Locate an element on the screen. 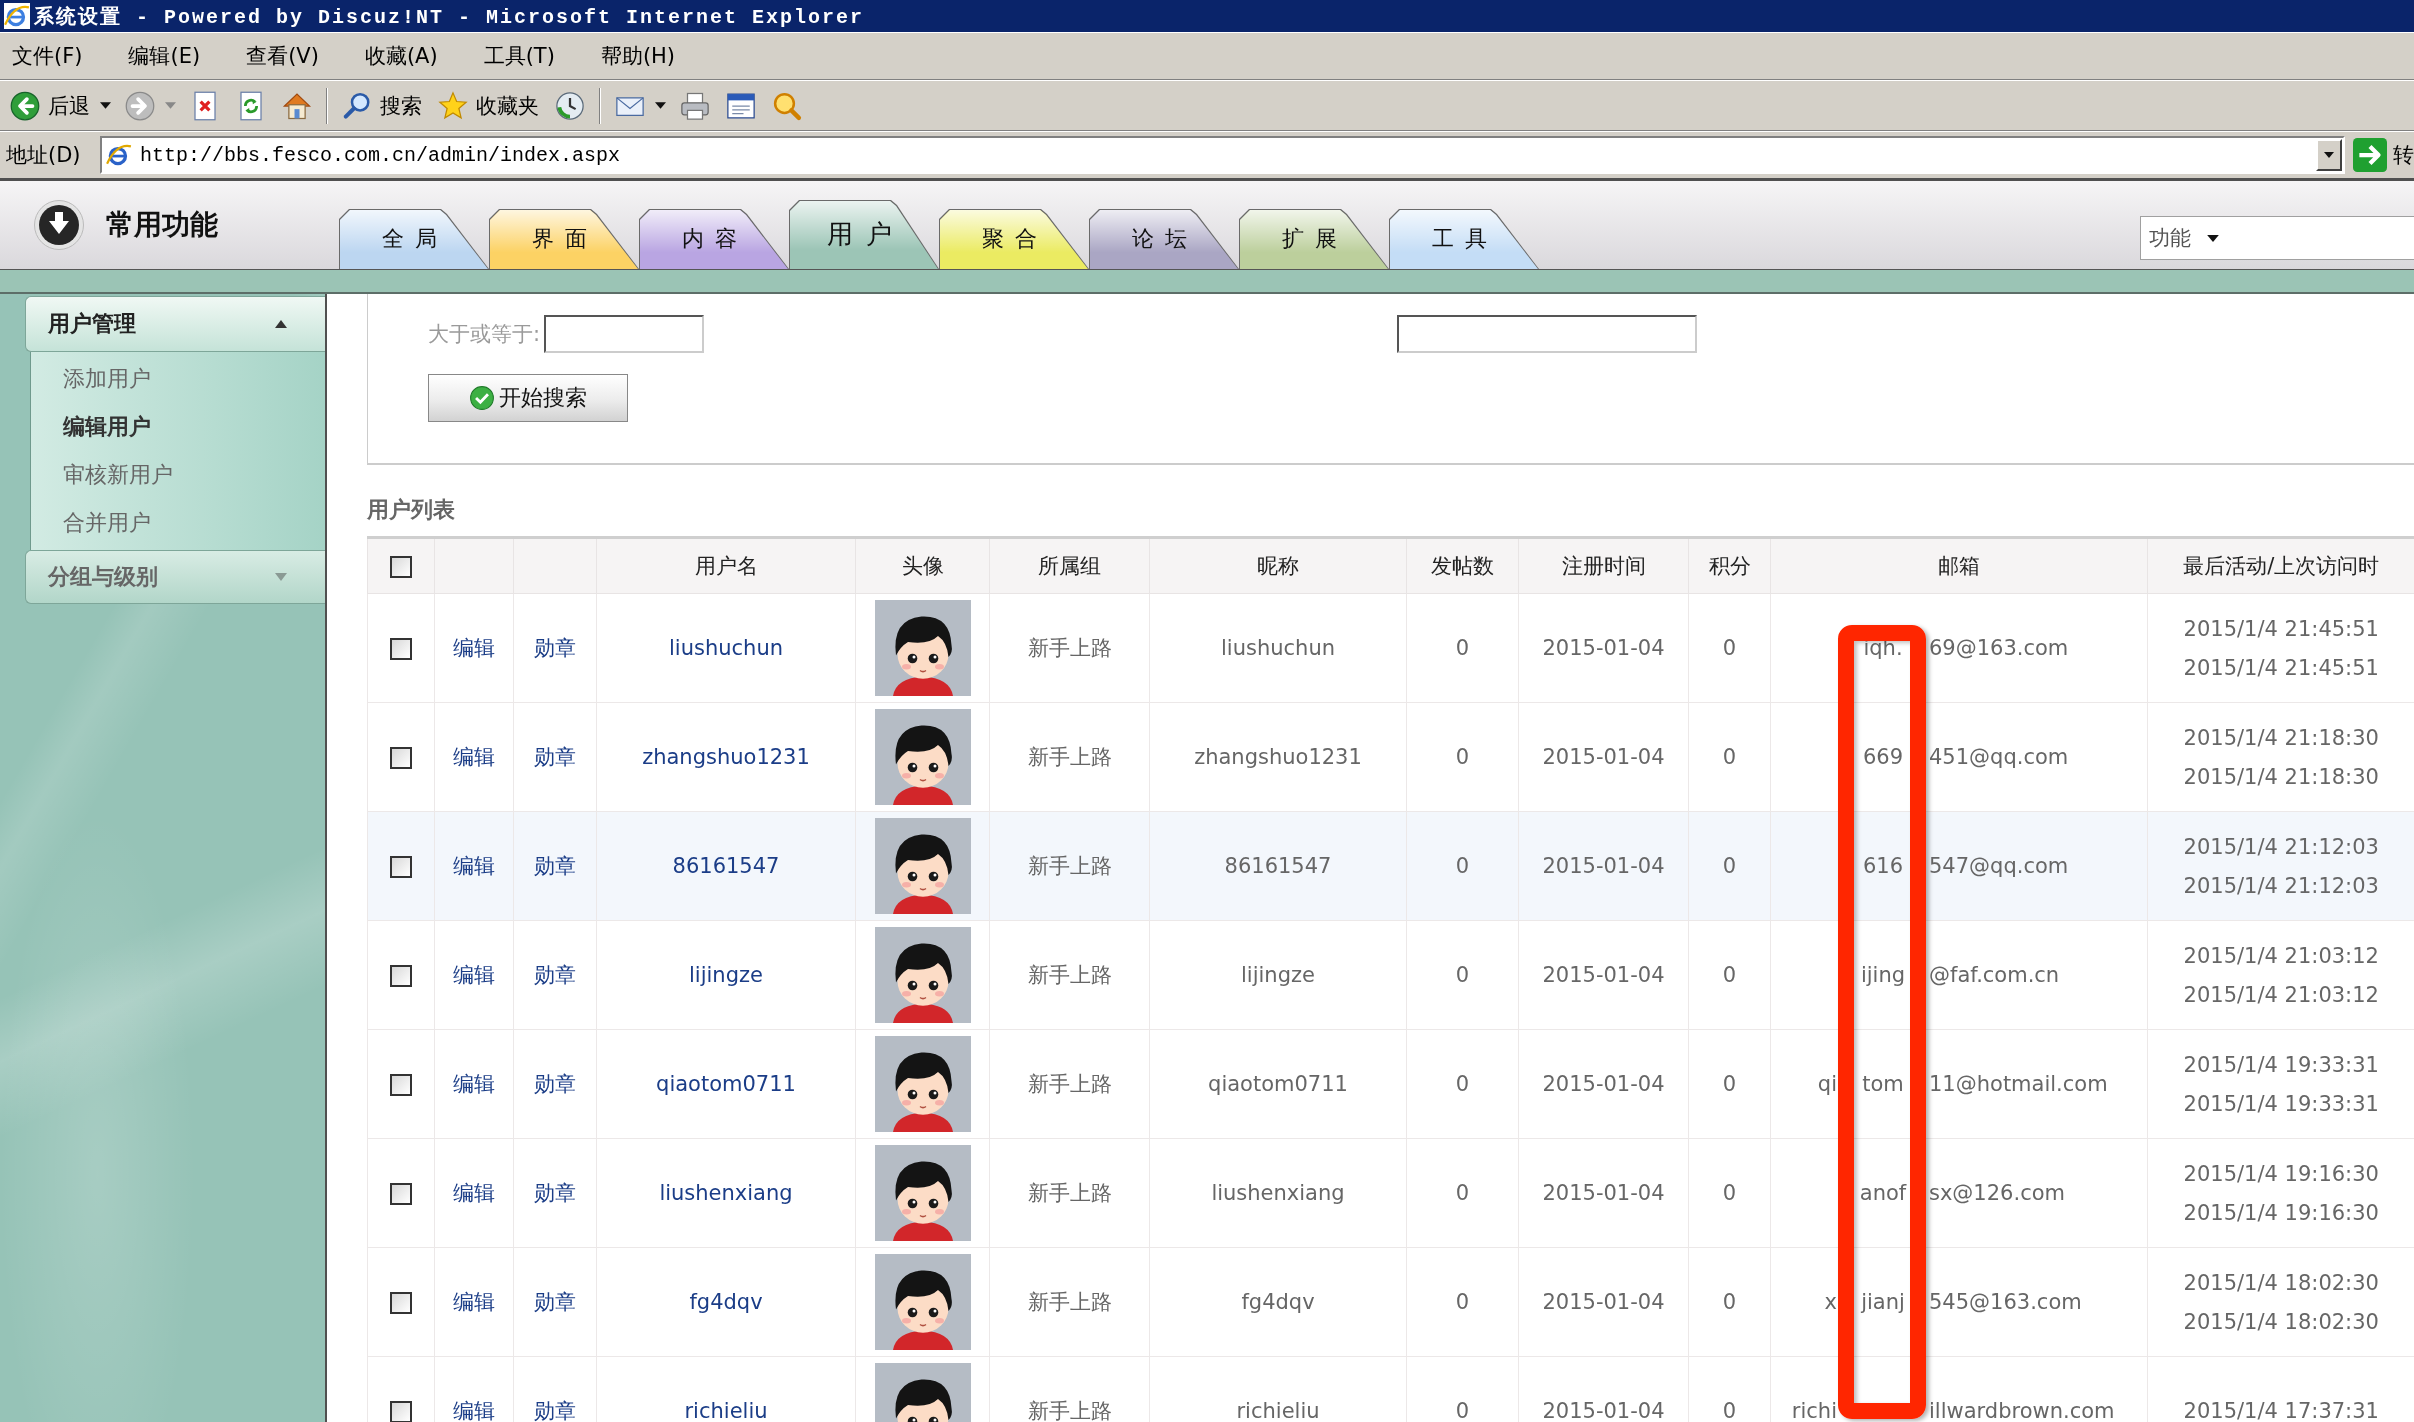 The height and width of the screenshot is (1422, 2414). email-text: 69@163.com is located at coordinates (1998, 648).